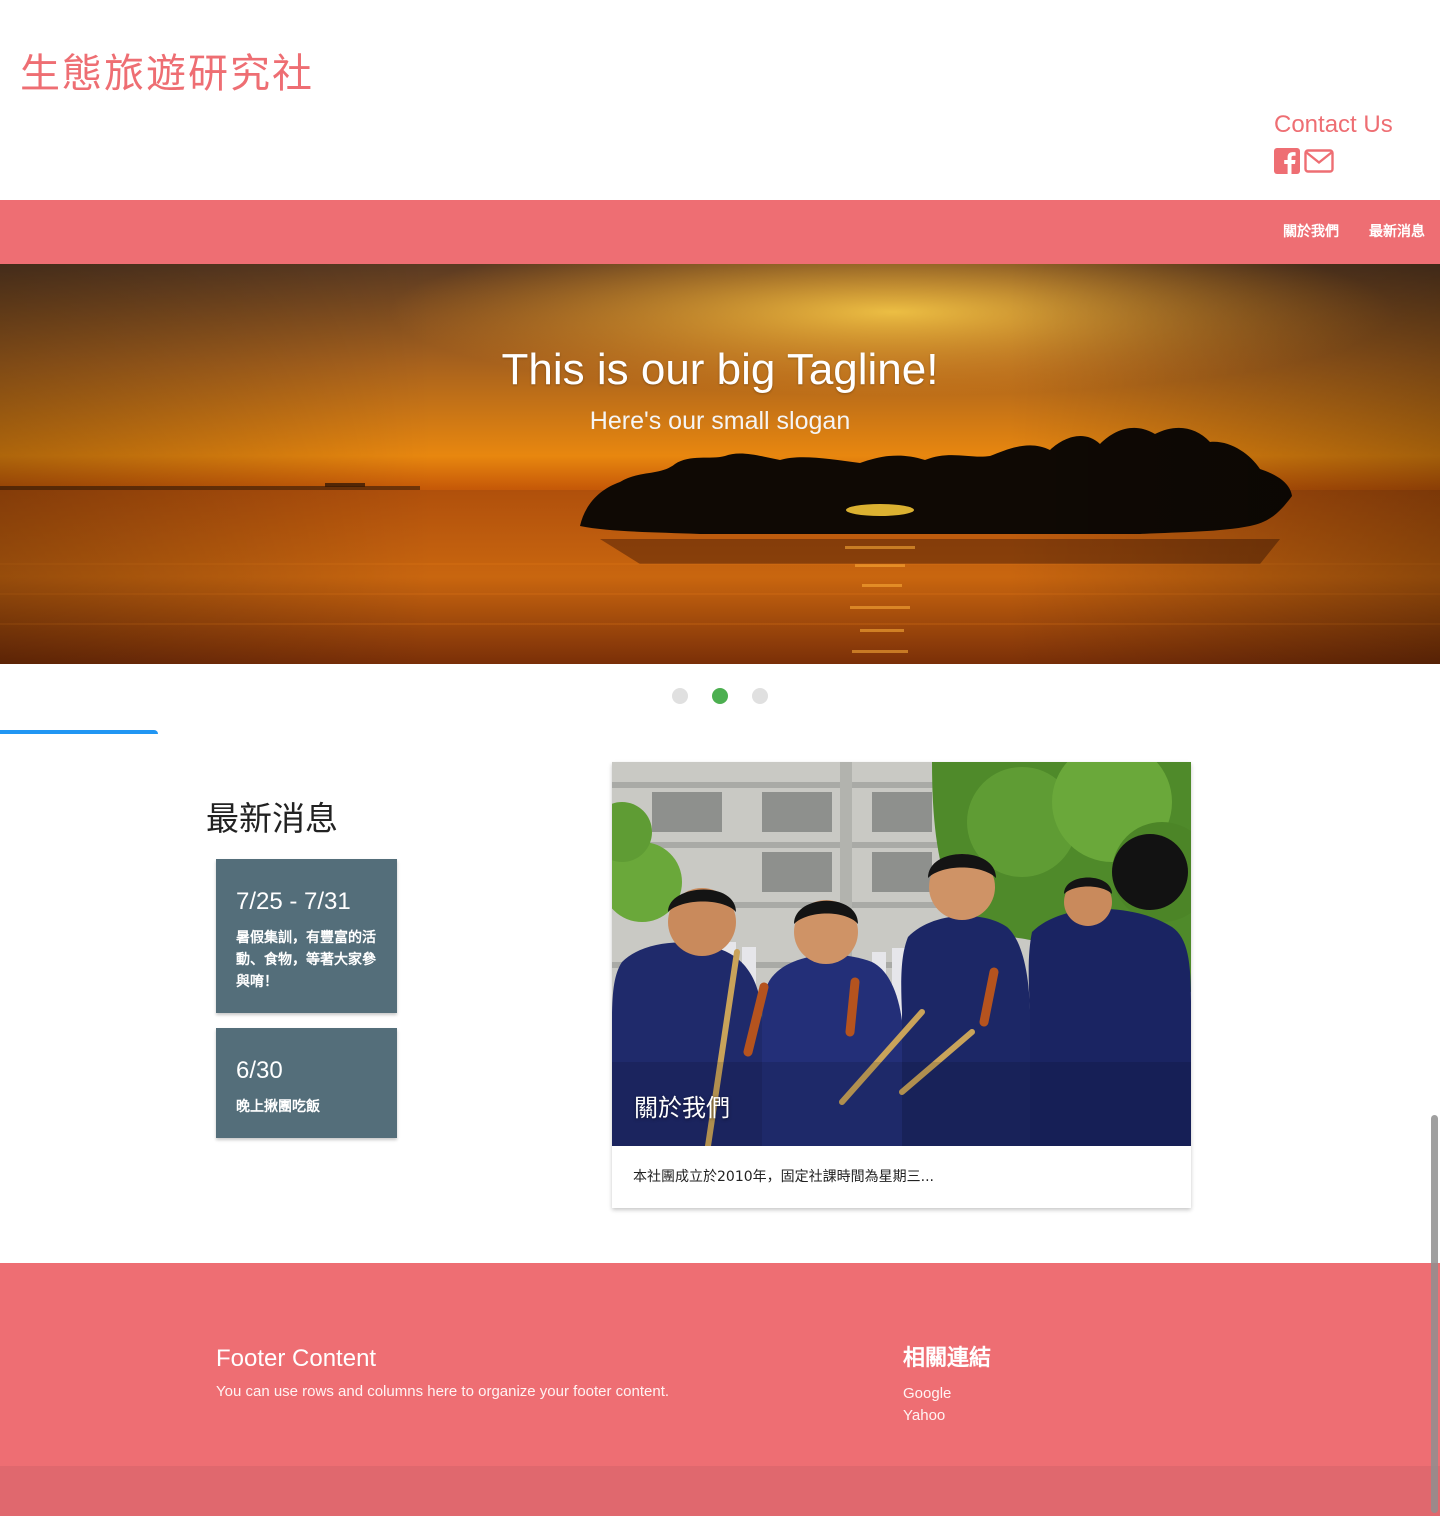 The height and width of the screenshot is (1516, 1440). Describe the element at coordinates (259, 1070) in the screenshot. I see `news-date: 6/30` at that location.